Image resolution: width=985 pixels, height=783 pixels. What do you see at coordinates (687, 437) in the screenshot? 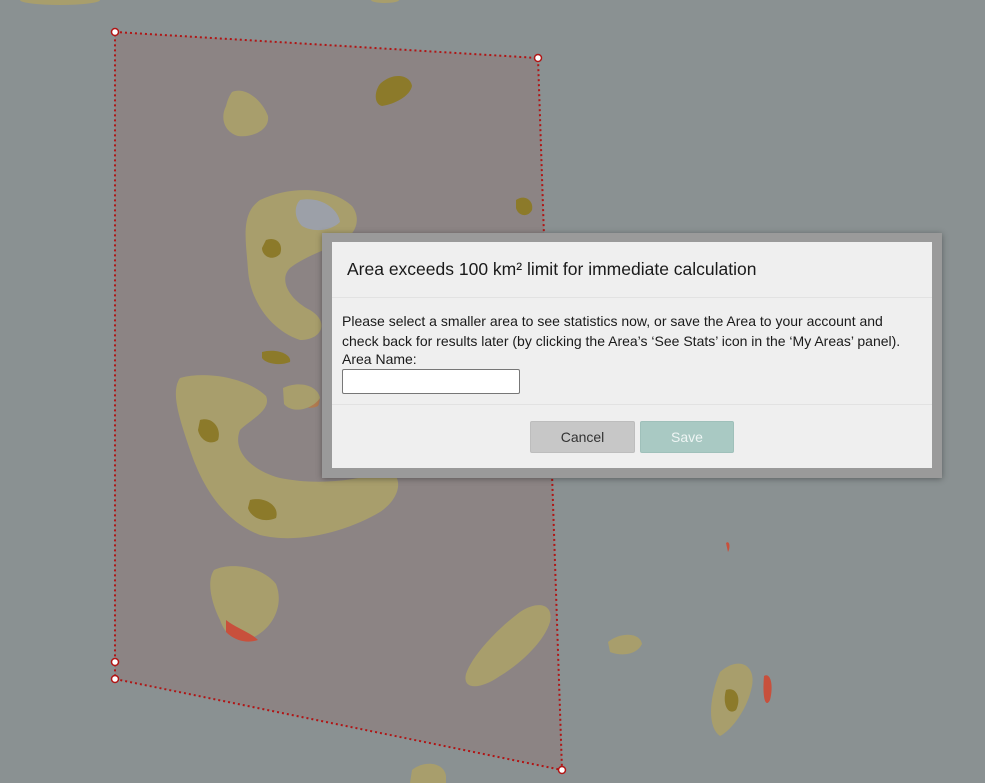
I see `save-button: Save` at bounding box center [687, 437].